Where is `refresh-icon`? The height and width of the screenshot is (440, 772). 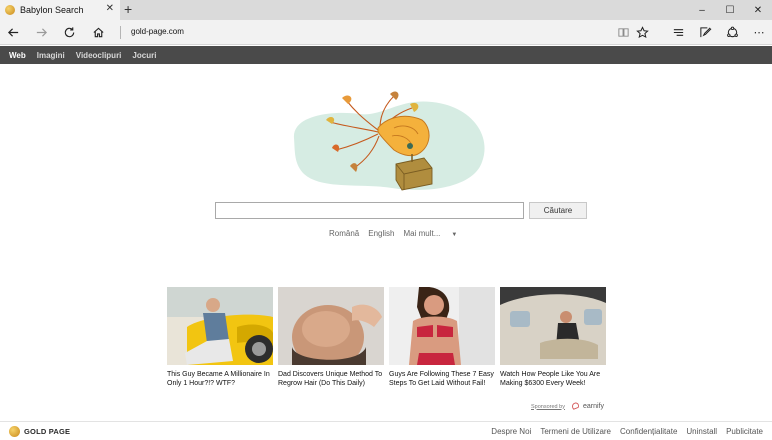 refresh-icon is located at coordinates (69, 32).